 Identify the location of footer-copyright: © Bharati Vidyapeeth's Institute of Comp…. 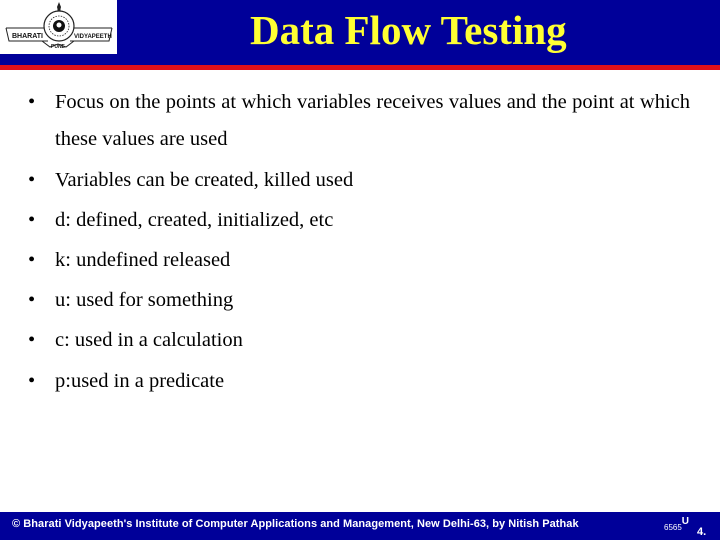
(295, 524).